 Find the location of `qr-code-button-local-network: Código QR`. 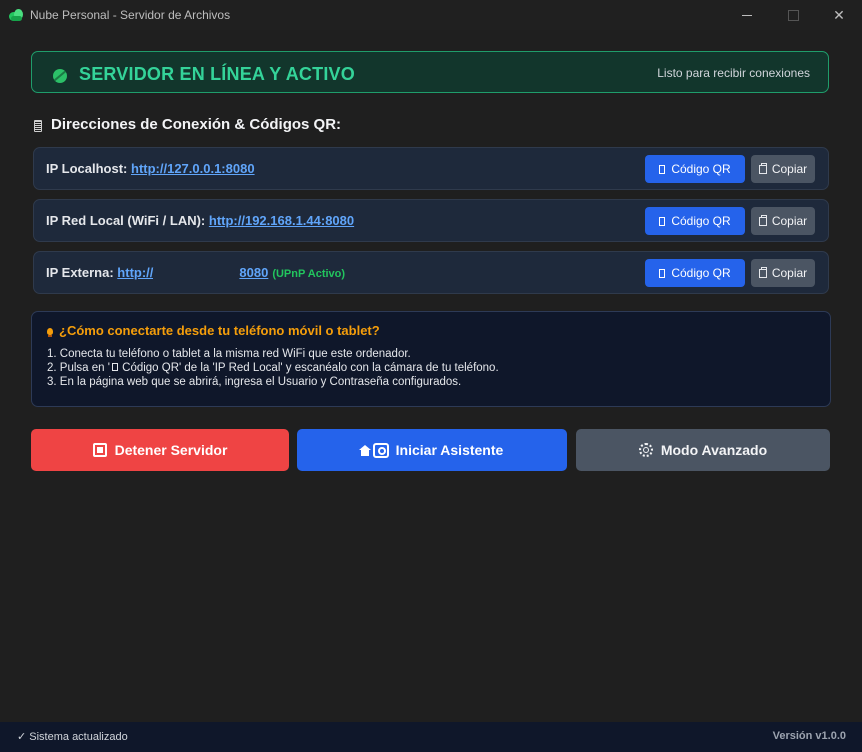

qr-code-button-local-network: Código QR is located at coordinates (695, 221).